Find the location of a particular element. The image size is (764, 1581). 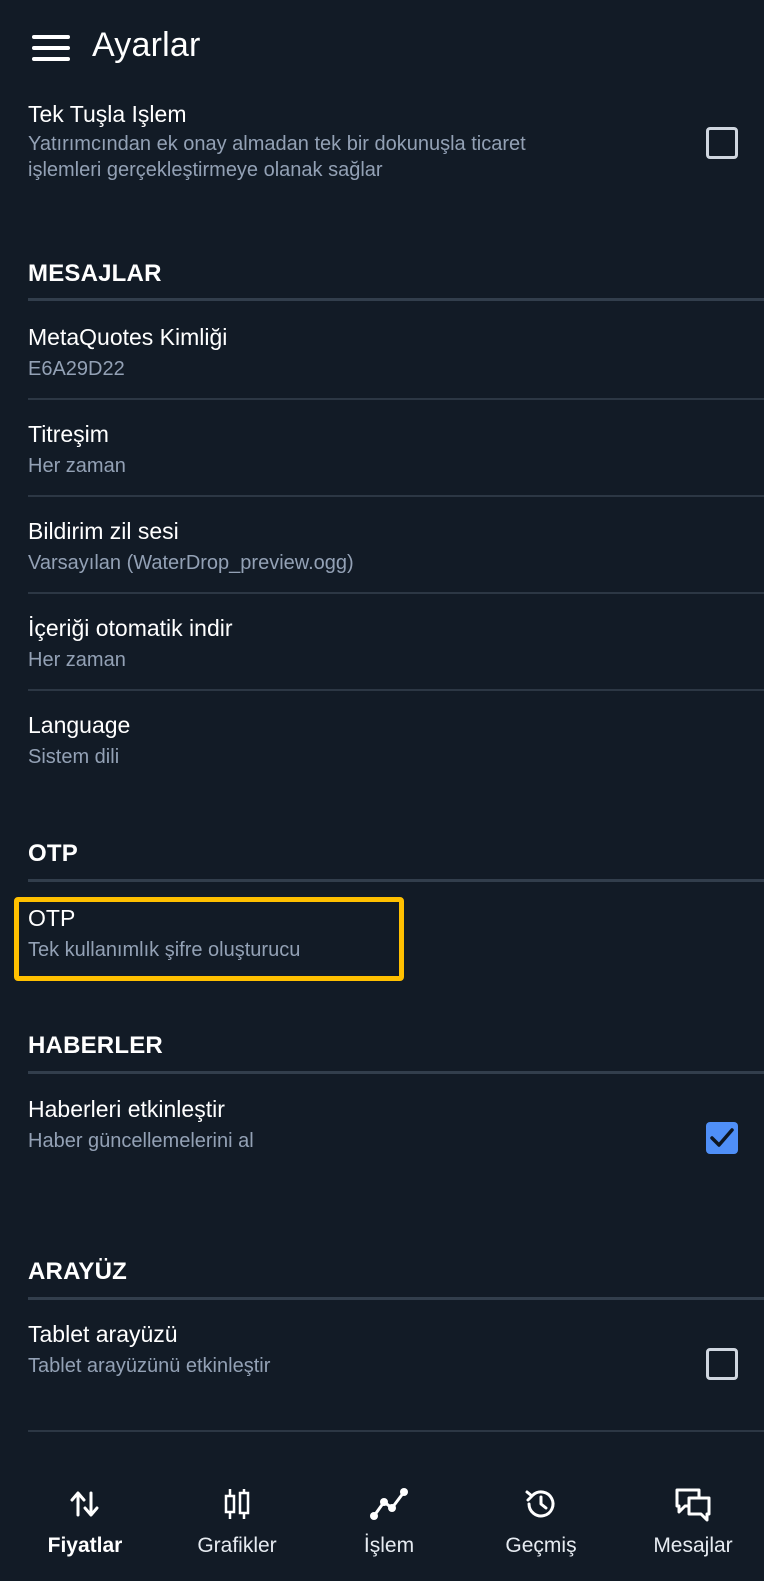

nav-label: Mesajlar is located at coordinates (693, 1545).